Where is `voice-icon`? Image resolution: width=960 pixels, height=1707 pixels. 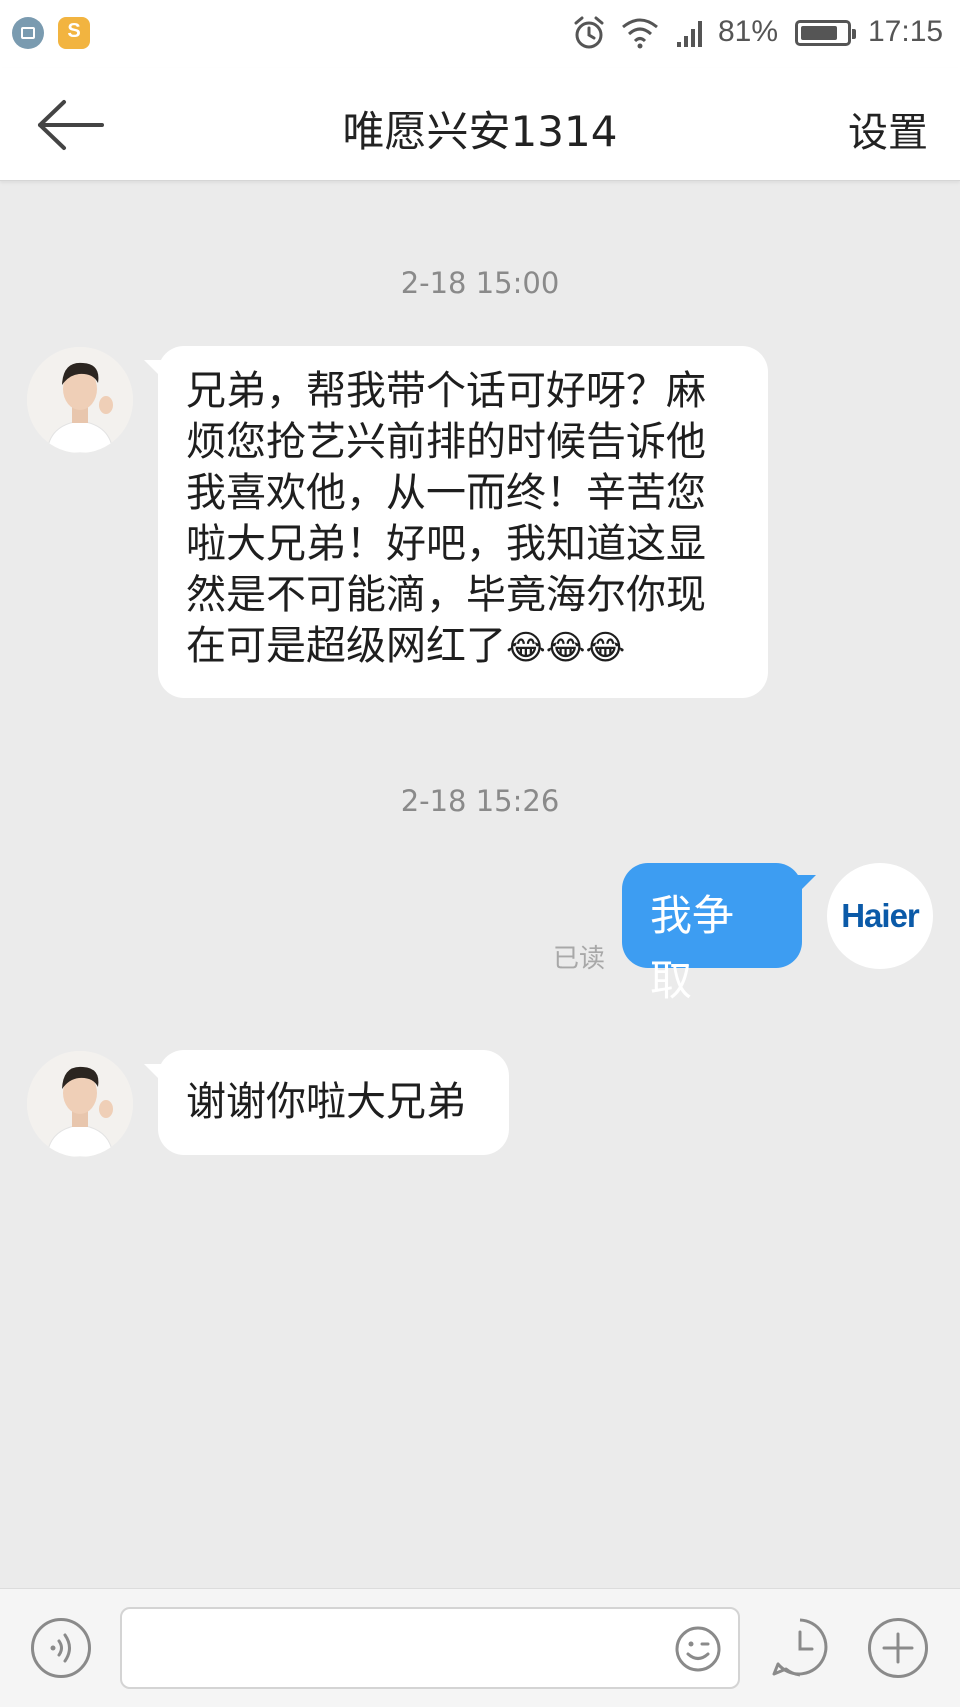
voice-icon is located at coordinates (60, 1648).